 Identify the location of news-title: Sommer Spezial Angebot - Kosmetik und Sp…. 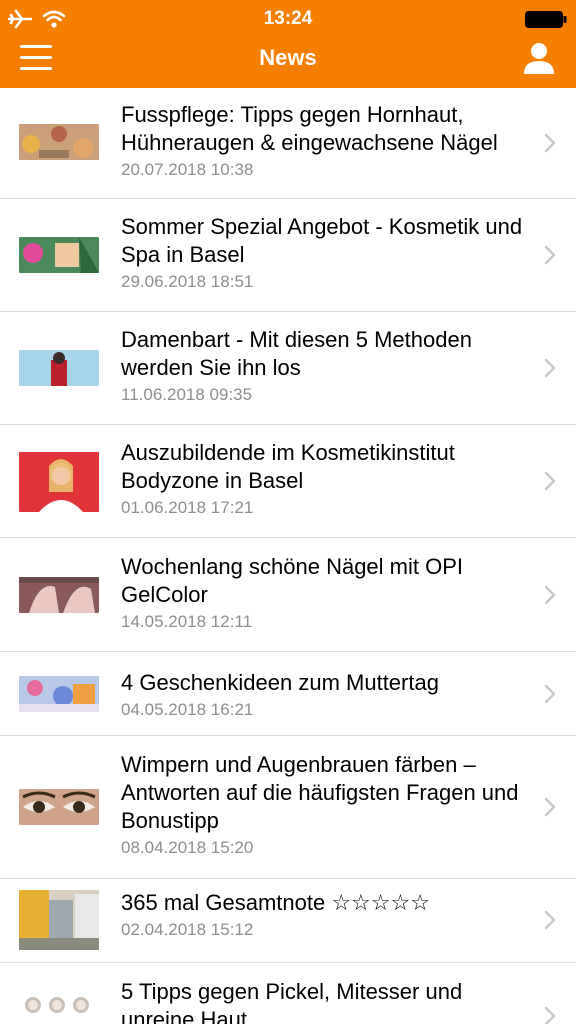
(322, 240).